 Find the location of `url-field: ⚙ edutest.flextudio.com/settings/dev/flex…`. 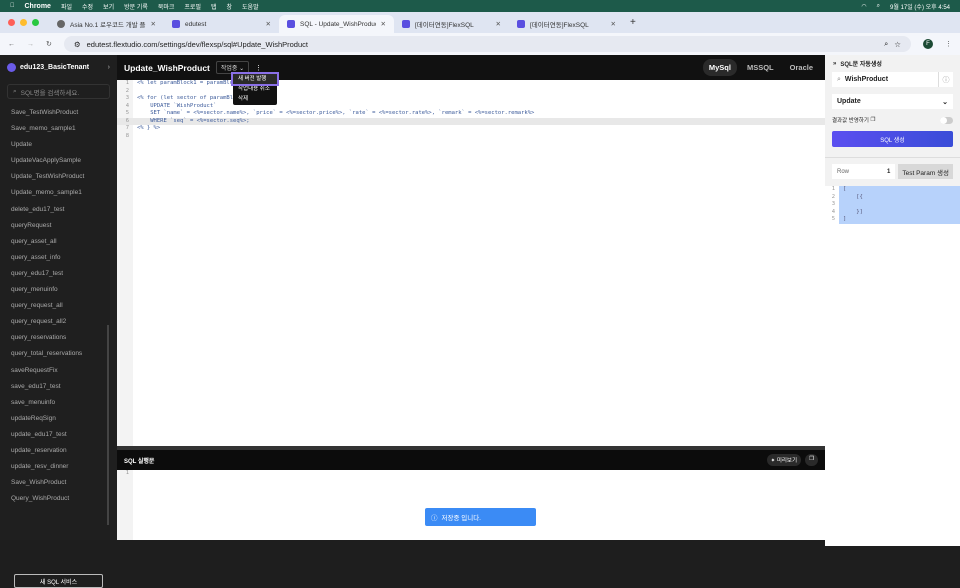

url-field: ⚙ edutest.flextudio.com/settings/dev/flex… is located at coordinates (487, 44).